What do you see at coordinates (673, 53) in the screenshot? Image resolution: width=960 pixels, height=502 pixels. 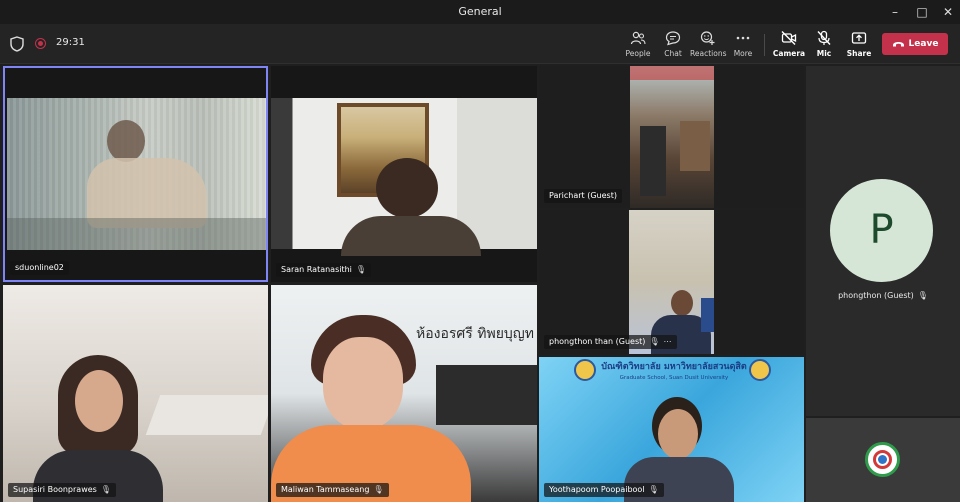 I see `chat-label: Chat` at bounding box center [673, 53].